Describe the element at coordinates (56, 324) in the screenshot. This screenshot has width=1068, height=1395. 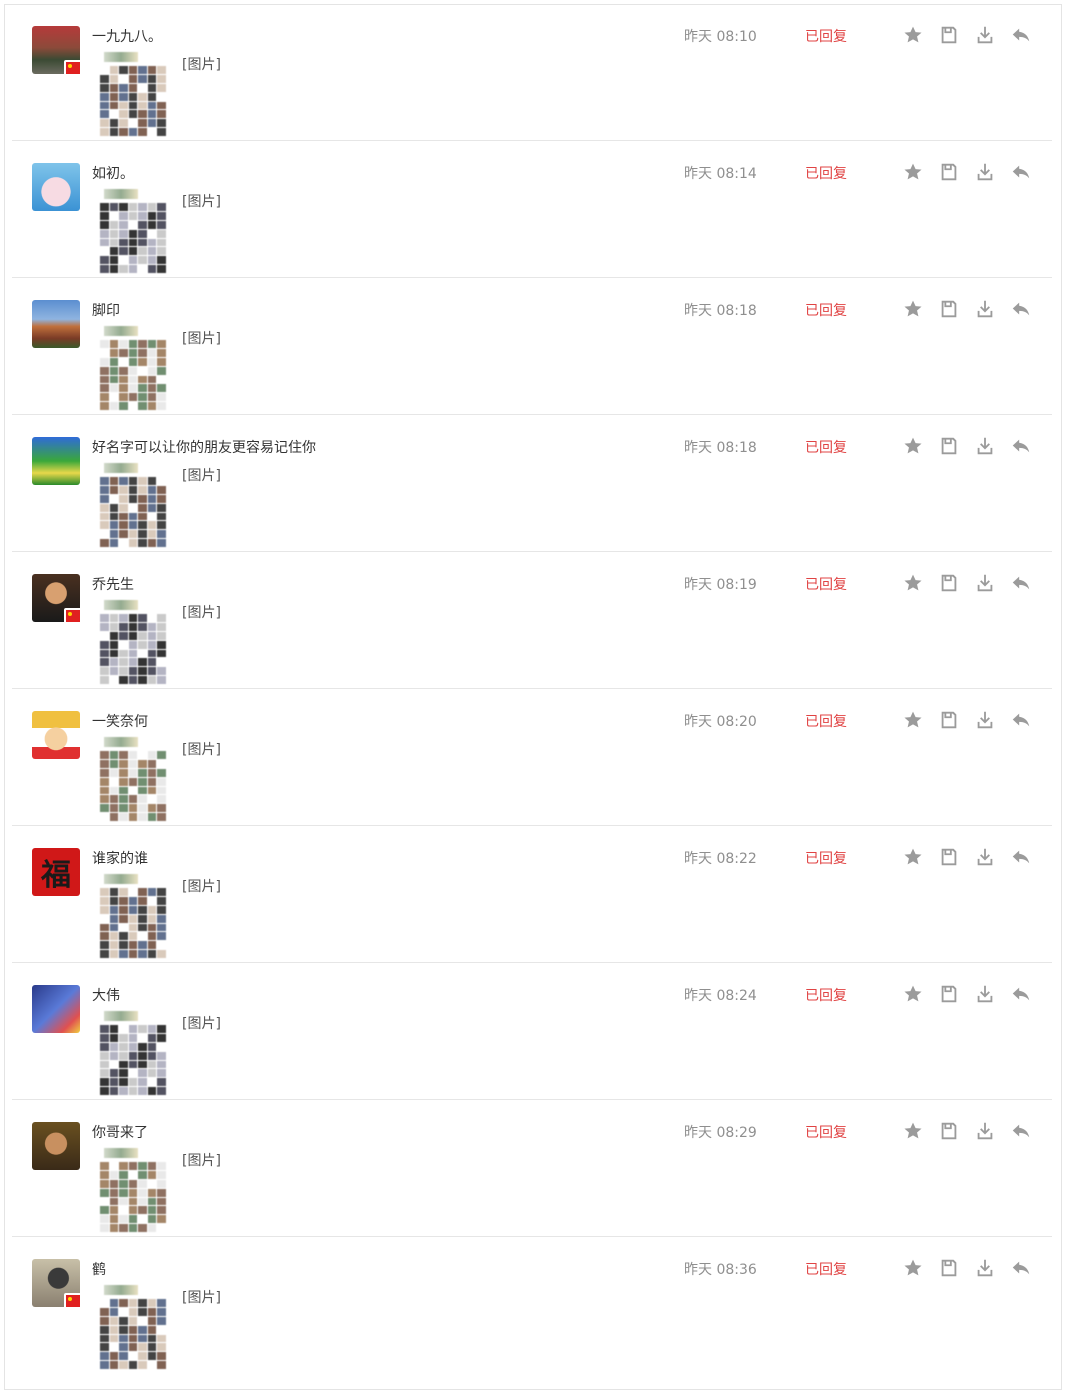
I see `avatar-building-sky` at that location.